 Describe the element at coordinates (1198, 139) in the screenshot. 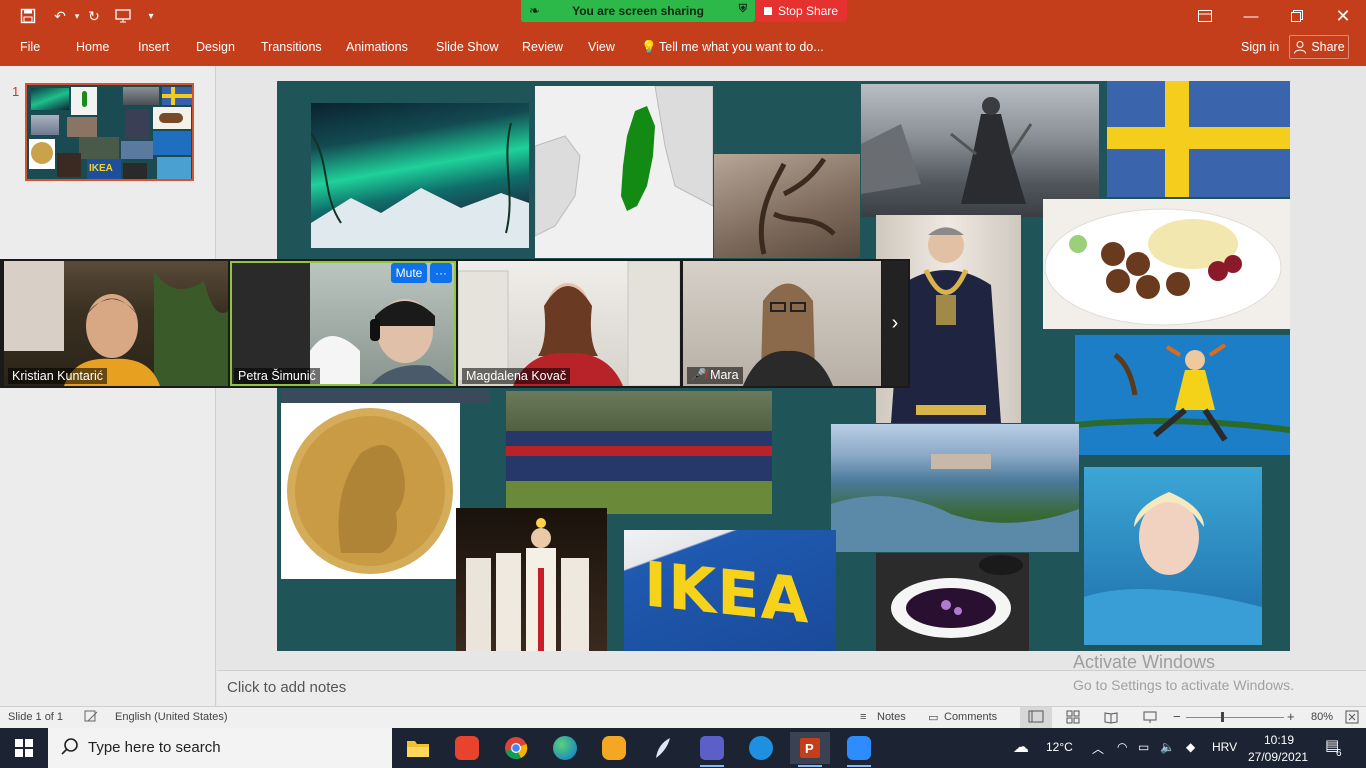

I see `swedish-flag` at that location.